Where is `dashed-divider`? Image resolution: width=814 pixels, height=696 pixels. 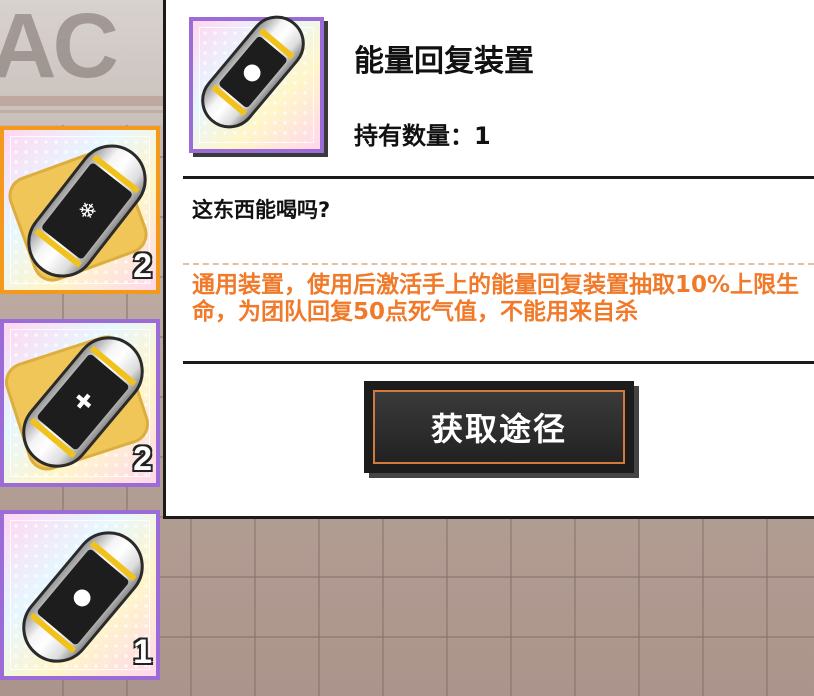 dashed-divider is located at coordinates (498, 264).